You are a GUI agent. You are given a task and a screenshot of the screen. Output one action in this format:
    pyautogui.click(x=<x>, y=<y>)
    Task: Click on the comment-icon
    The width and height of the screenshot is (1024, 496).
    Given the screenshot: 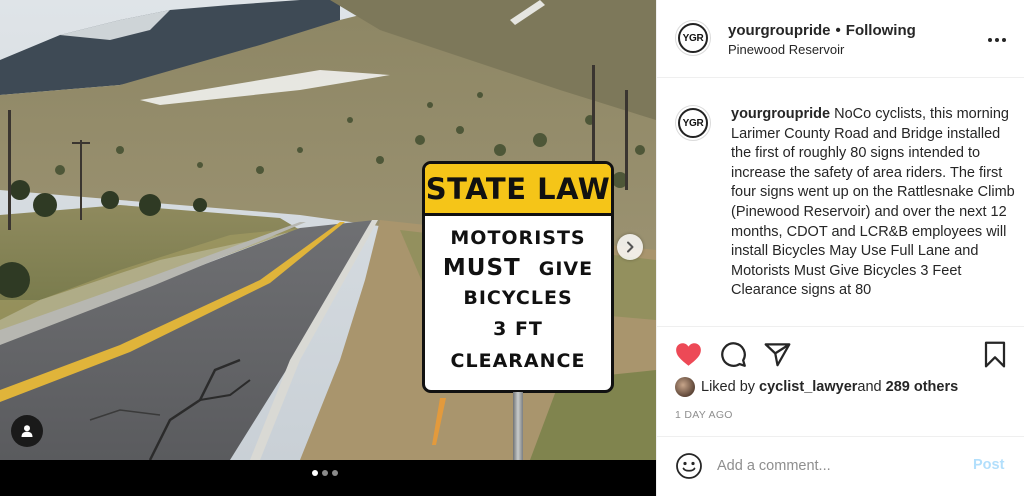 What is the action you would take?
    pyautogui.click(x=733, y=354)
    